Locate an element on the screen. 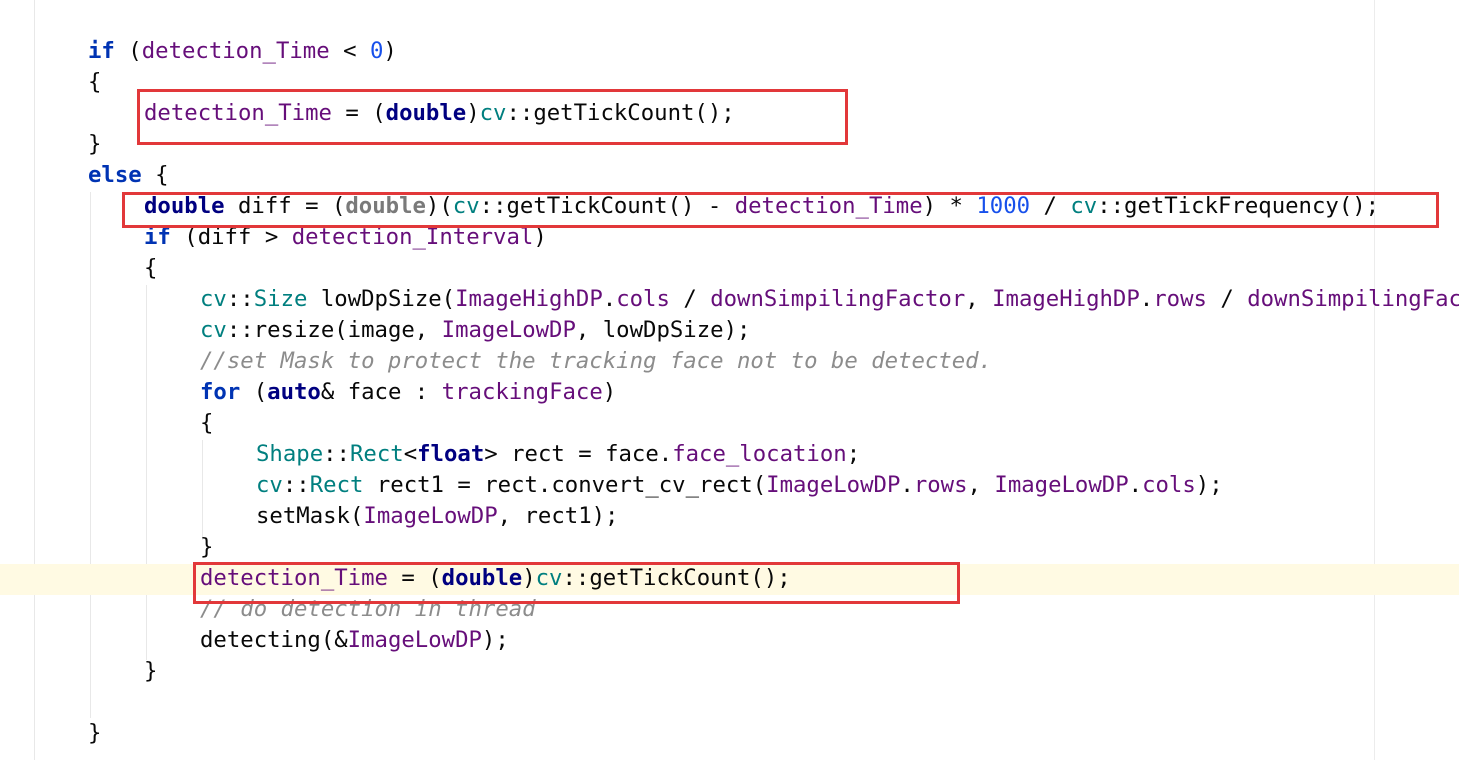 The width and height of the screenshot is (1459, 760). code-token: ::getTickFrequency(); is located at coordinates (1238, 206).